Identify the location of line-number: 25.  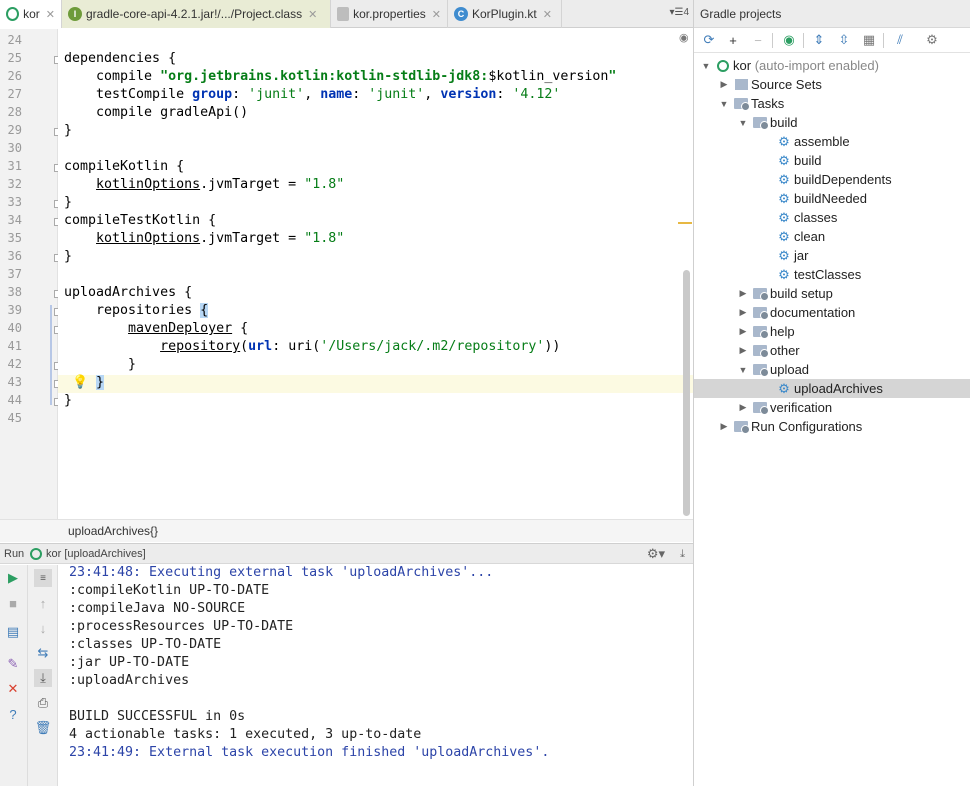
(14, 58).